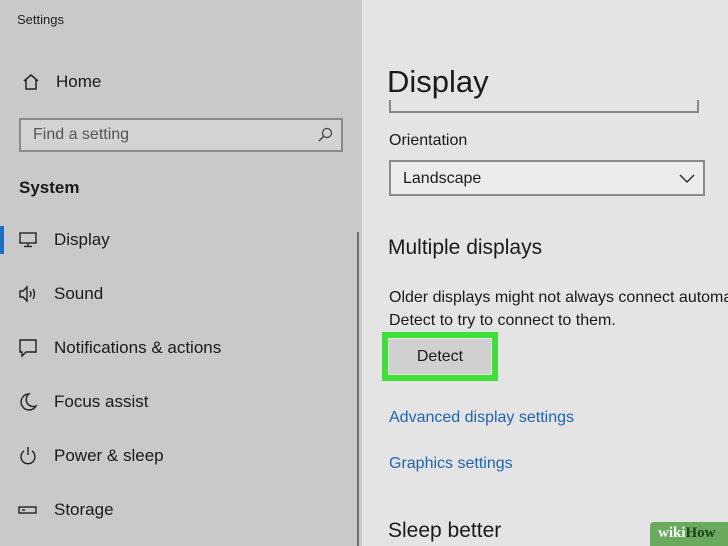 The image size is (728, 546). I want to click on search-input: Find a setting, so click(181, 135).